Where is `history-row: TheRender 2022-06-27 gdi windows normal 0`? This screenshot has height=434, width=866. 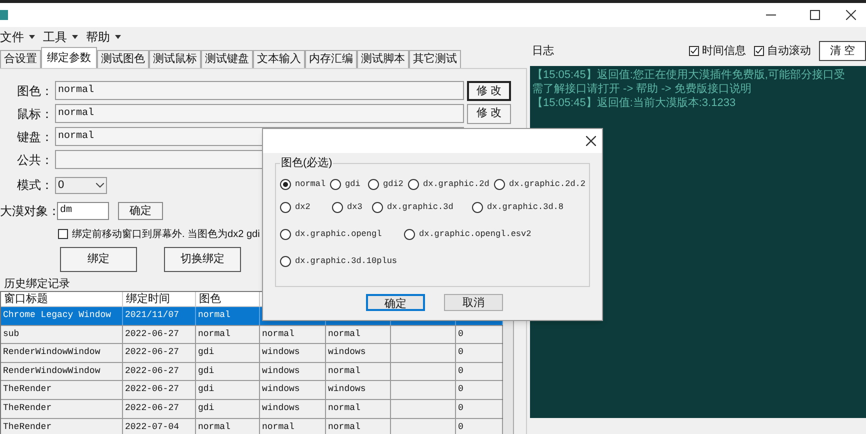 history-row: TheRender 2022-06-27 gdi windows normal 0 is located at coordinates (251, 409).